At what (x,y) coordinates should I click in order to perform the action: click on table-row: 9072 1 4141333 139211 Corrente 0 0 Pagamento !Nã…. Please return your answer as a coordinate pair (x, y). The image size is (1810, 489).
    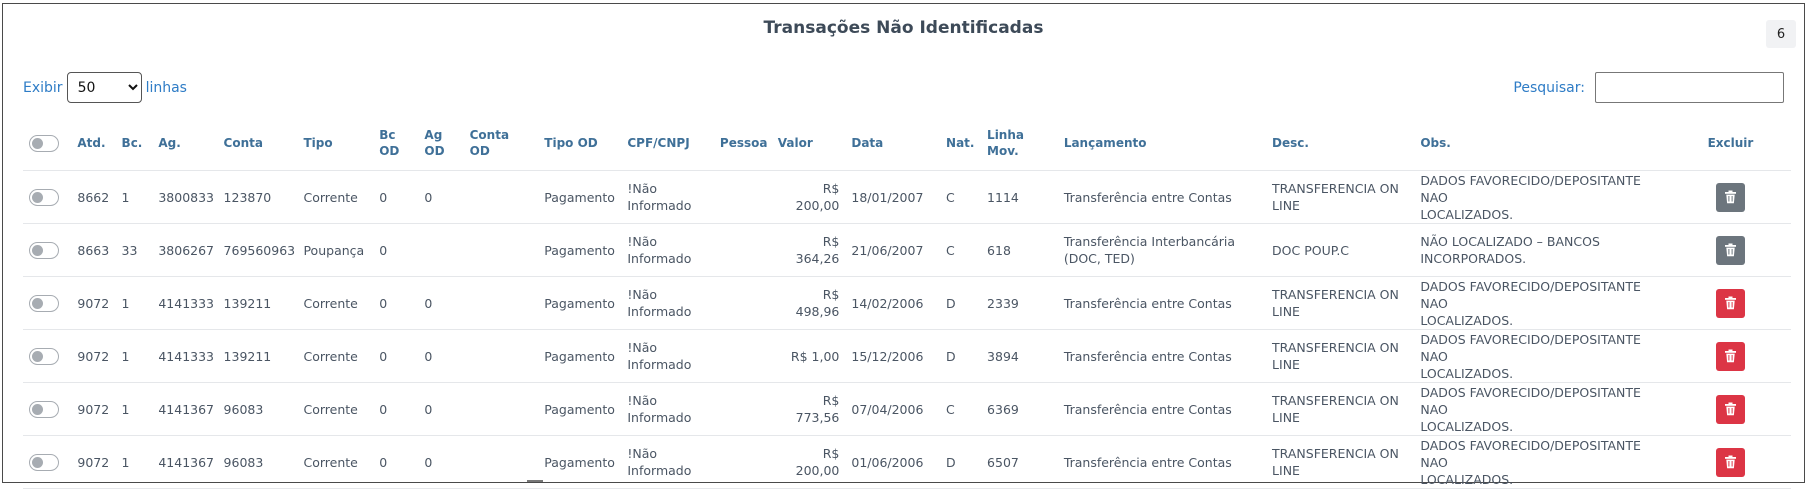
    Looking at the image, I should click on (907, 303).